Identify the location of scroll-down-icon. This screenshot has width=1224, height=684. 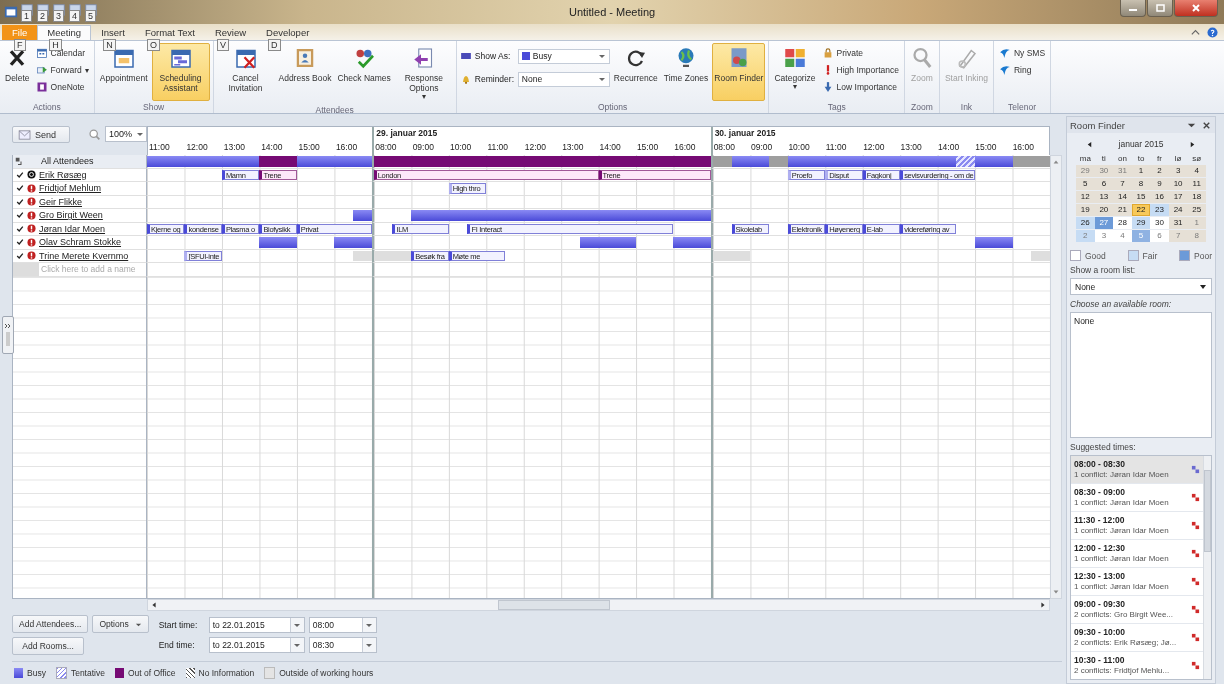
(1056, 592).